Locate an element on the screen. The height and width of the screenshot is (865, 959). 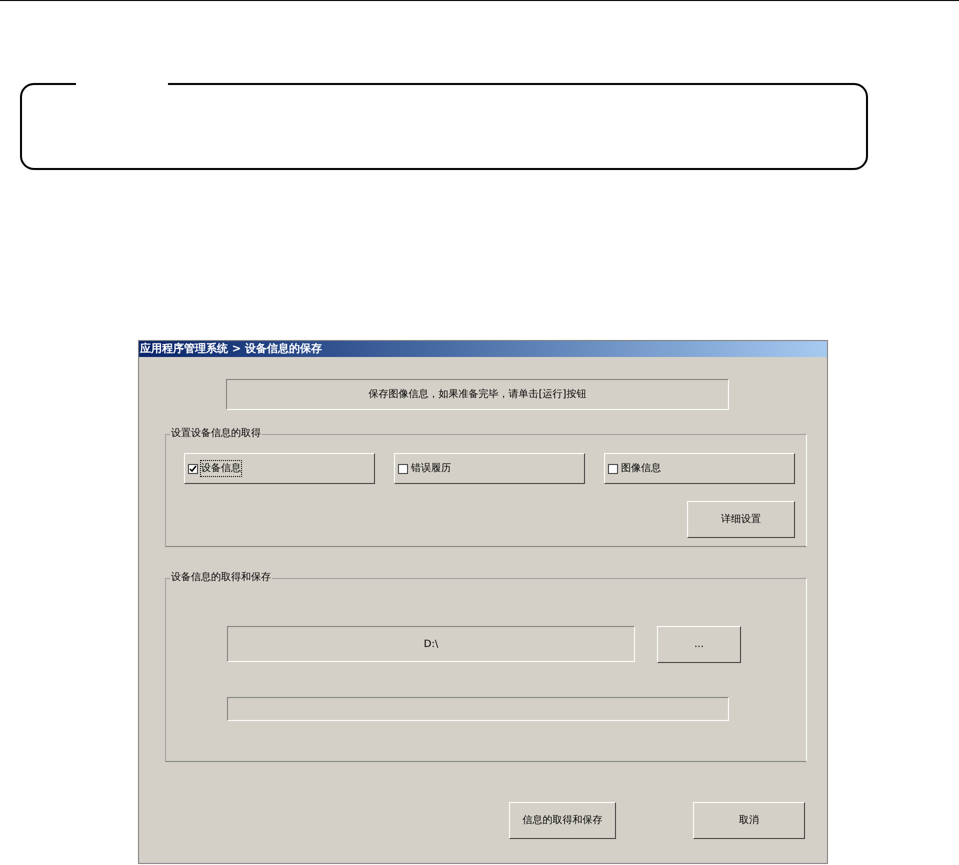
cancel-button: 取消 is located at coordinates (749, 820).